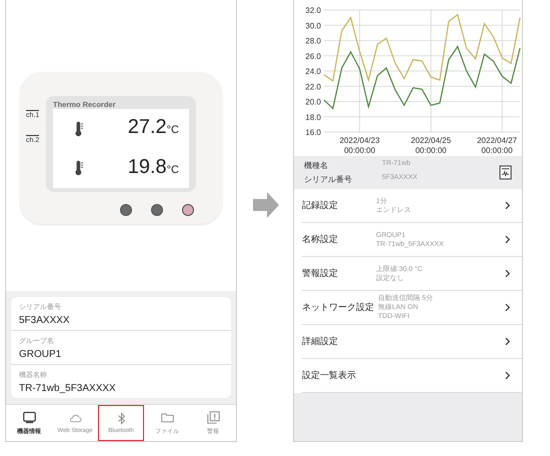 The image size is (550, 456). I want to click on settings-row: 詳細設定, so click(412, 342).